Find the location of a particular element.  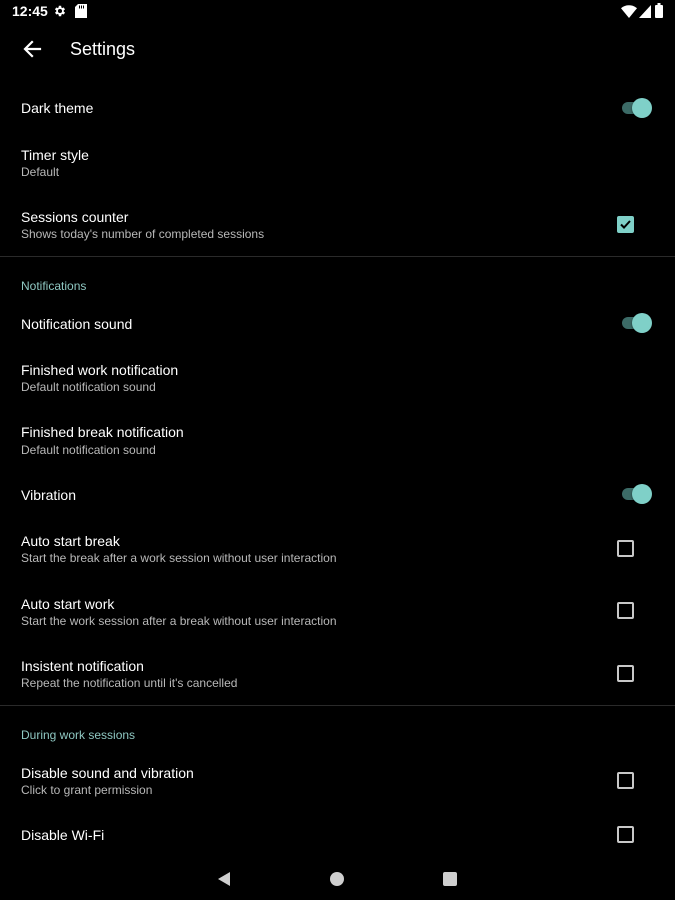

status-bar: 12:45 is located at coordinates (337, 12).